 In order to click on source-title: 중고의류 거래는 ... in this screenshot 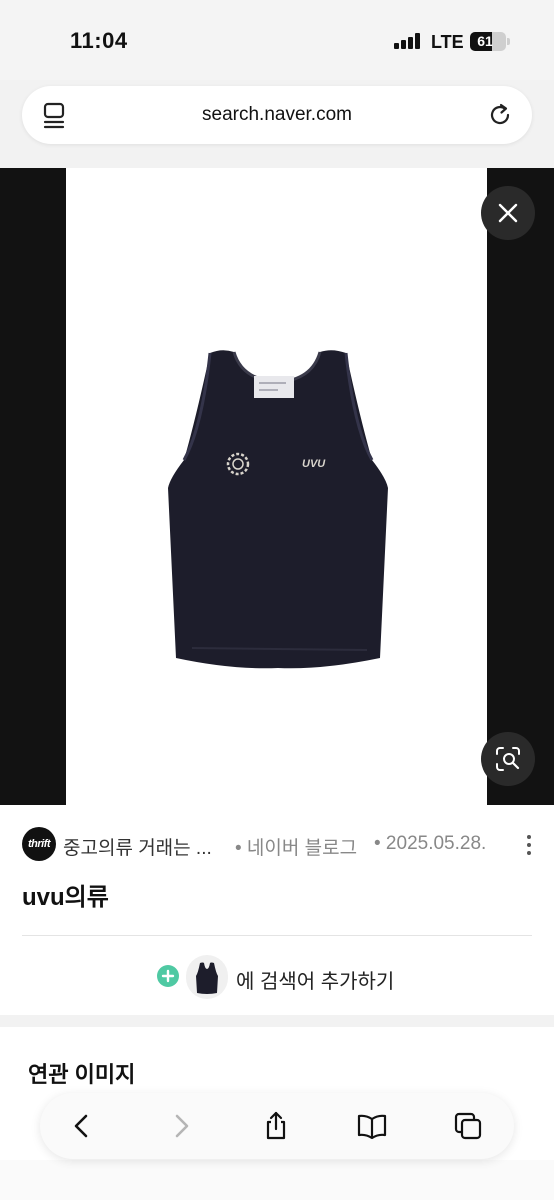, I will do `click(137, 846)`.